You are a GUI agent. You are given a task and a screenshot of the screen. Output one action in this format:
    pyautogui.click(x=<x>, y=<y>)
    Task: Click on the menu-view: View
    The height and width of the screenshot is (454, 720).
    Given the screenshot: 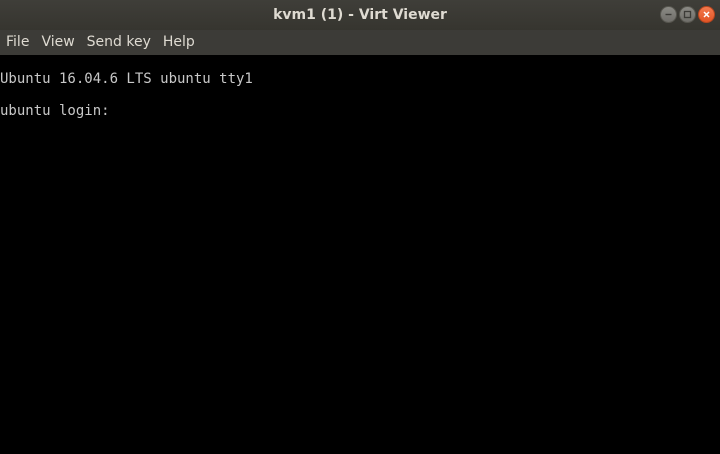 What is the action you would take?
    pyautogui.click(x=57, y=42)
    